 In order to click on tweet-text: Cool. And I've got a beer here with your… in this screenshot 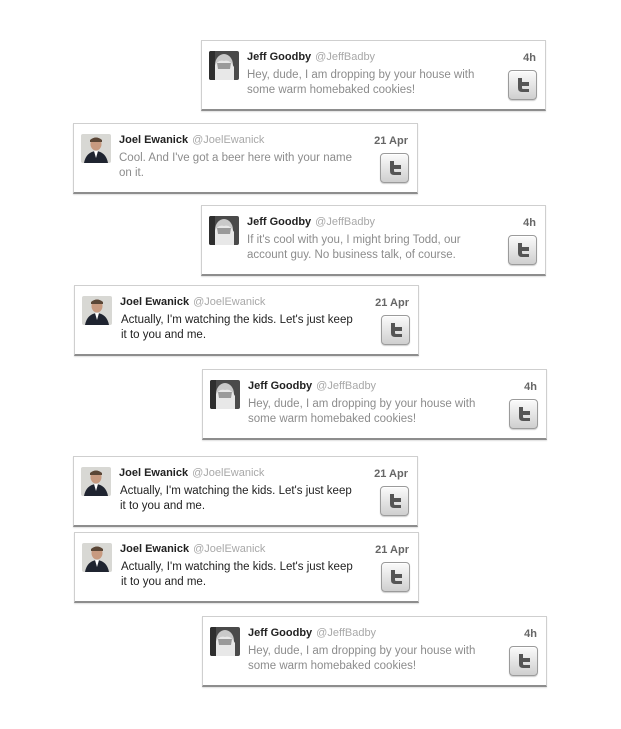, I will do `click(235, 165)`.